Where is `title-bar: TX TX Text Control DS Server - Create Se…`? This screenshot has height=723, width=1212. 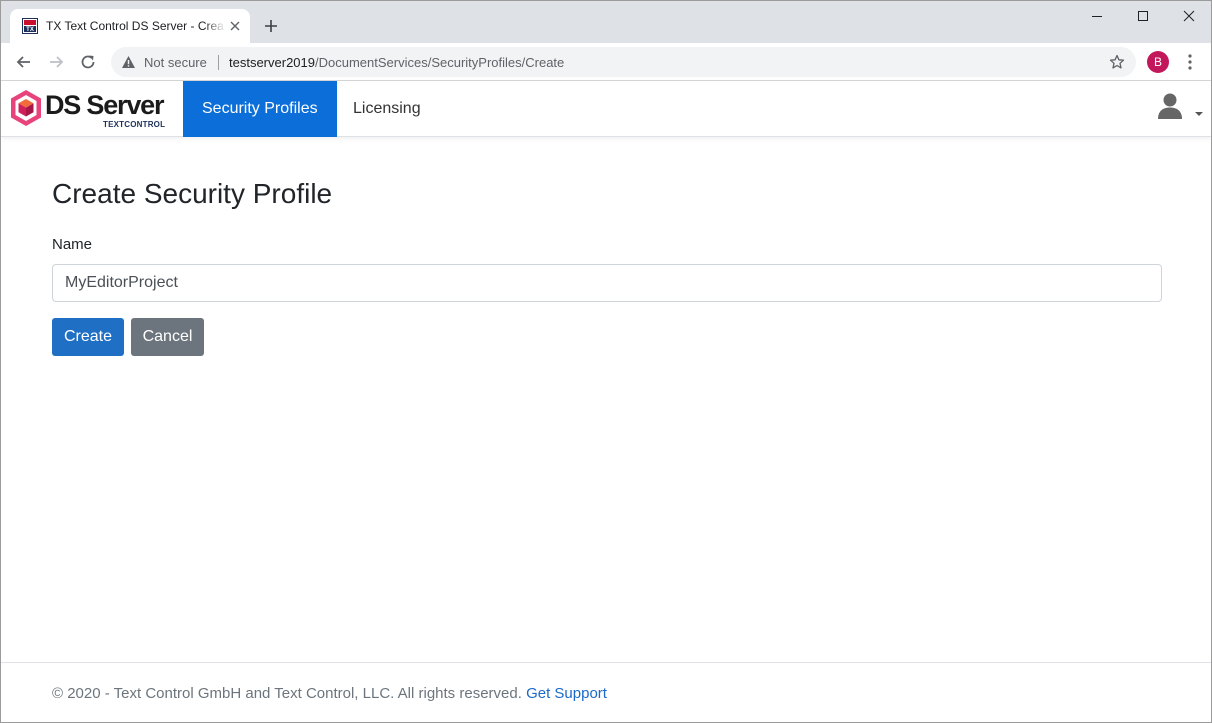
title-bar: TX TX Text Control DS Server - Create Se… is located at coordinates (606, 22).